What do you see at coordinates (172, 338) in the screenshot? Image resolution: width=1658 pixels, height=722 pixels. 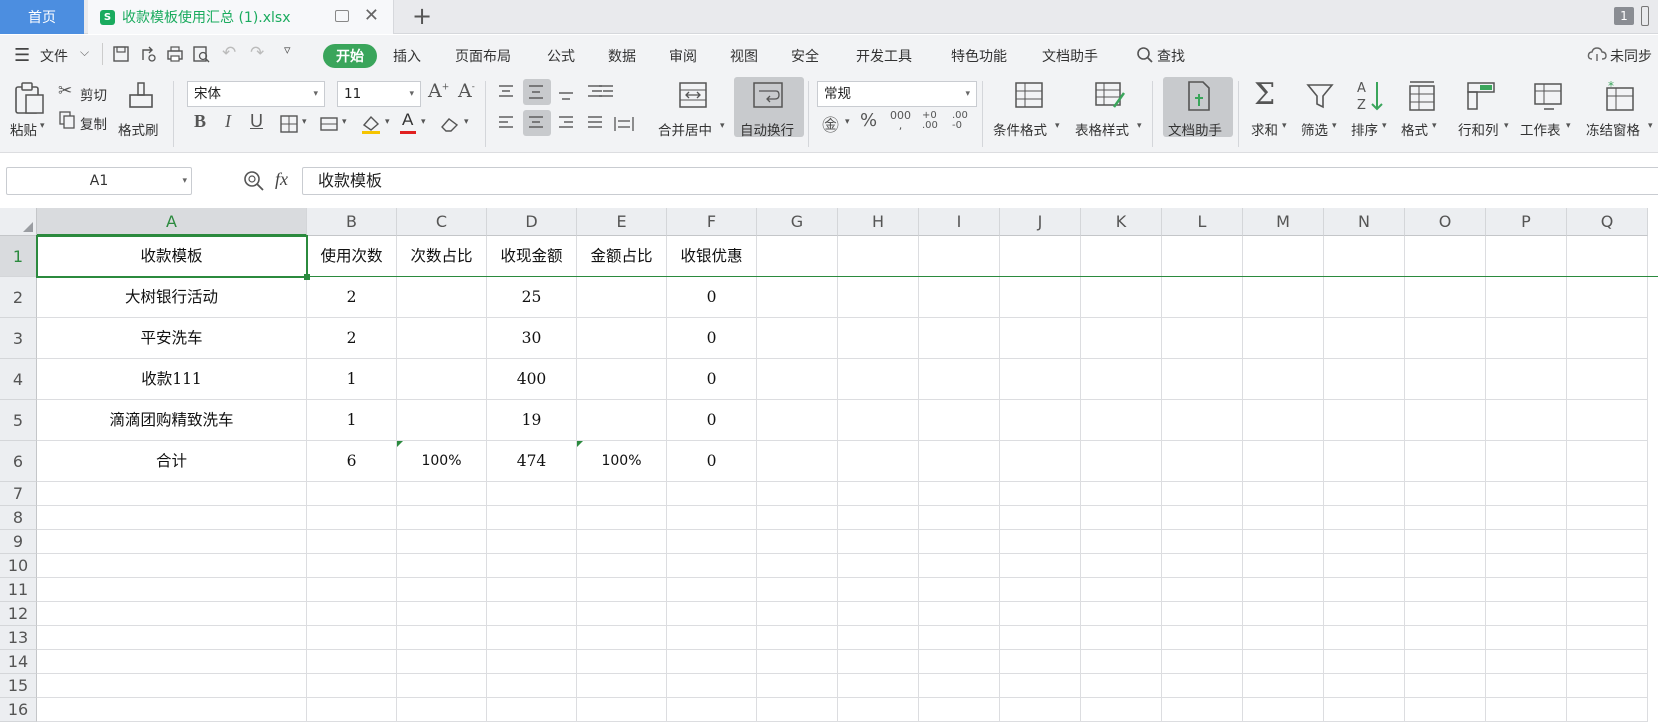 I see `cell-a3: 平安洗车` at bounding box center [172, 338].